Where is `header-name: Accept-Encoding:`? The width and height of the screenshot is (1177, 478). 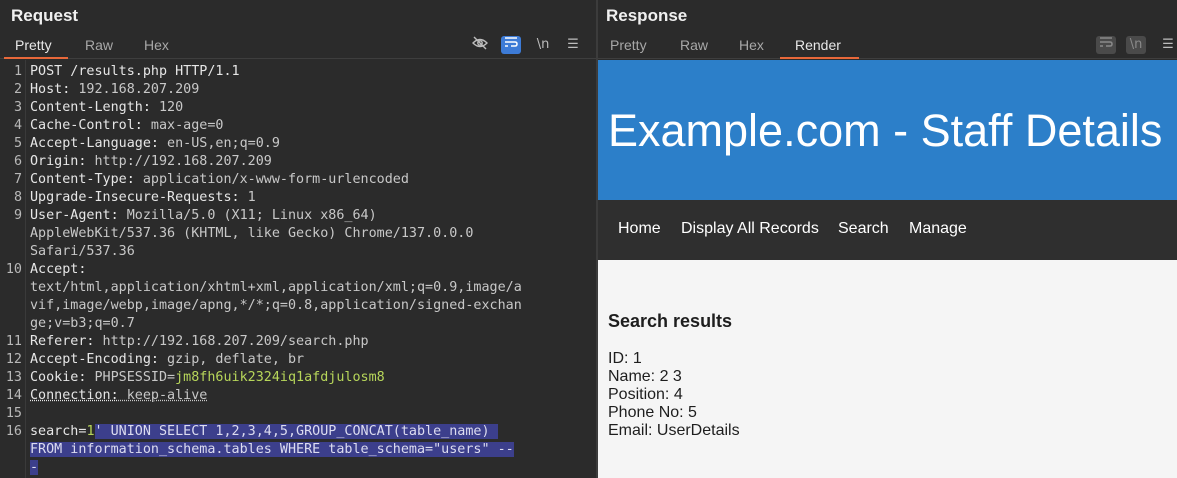 header-name: Accept-Encoding: is located at coordinates (94, 359).